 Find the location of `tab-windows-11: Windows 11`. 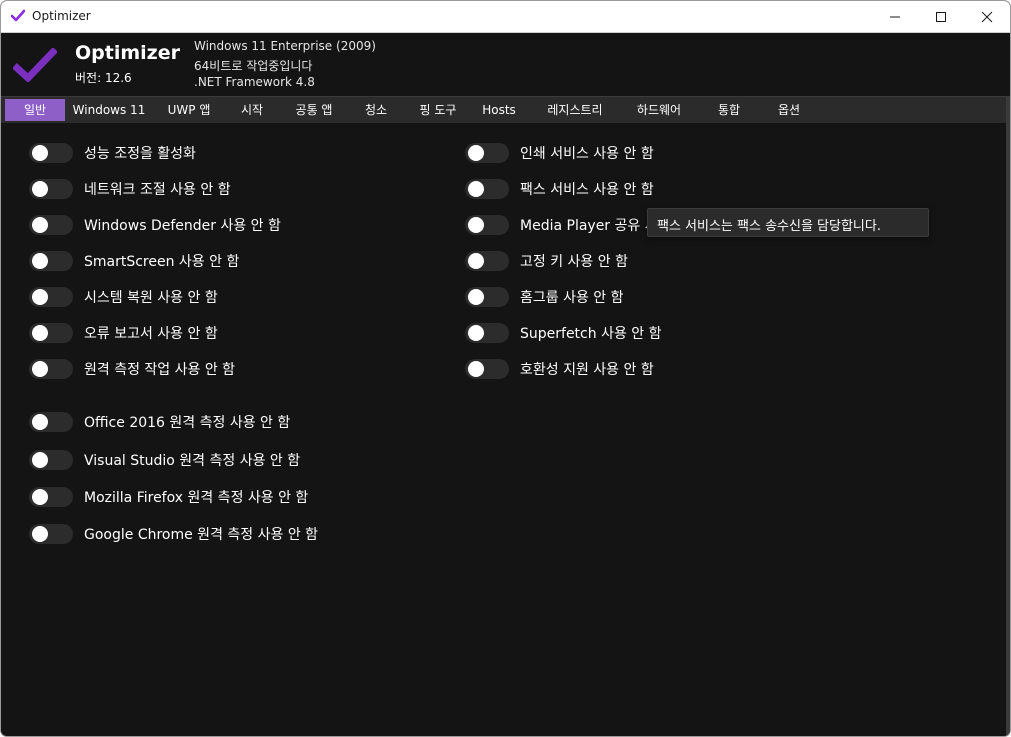

tab-windows-11: Windows 11 is located at coordinates (109, 110).